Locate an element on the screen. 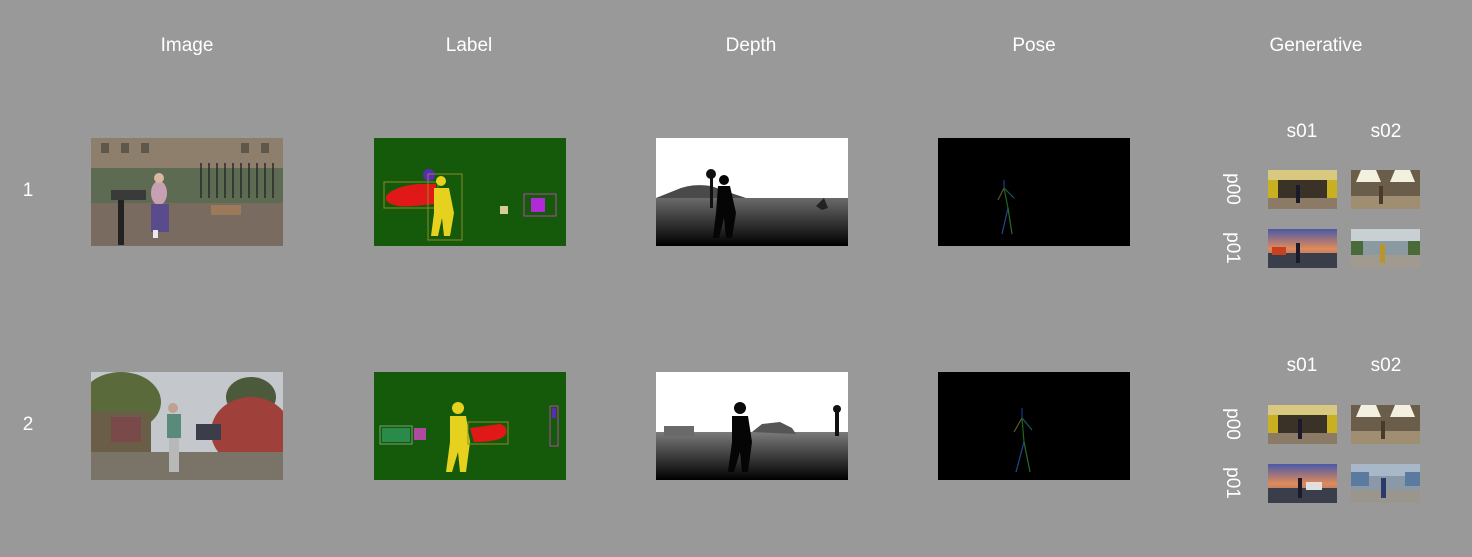 This screenshot has height=557, width=1472. header-image: Image is located at coordinates (187, 45).